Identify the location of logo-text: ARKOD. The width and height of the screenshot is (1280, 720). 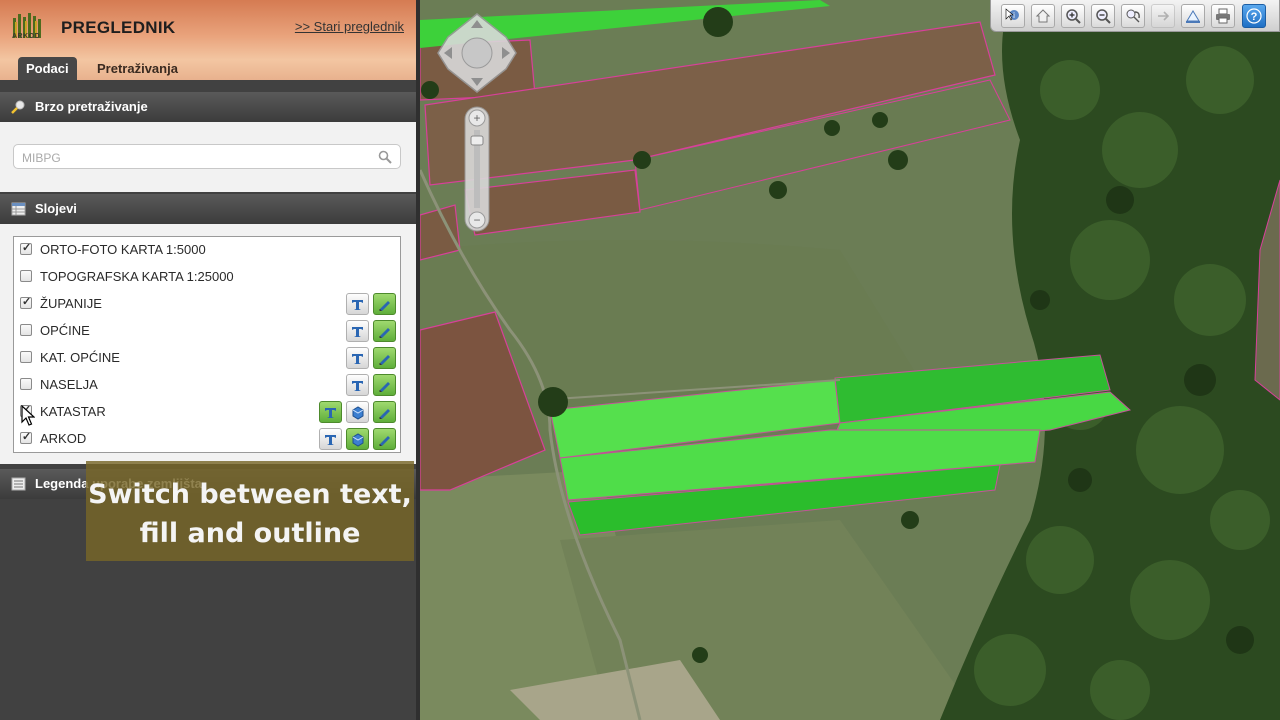
(26, 36).